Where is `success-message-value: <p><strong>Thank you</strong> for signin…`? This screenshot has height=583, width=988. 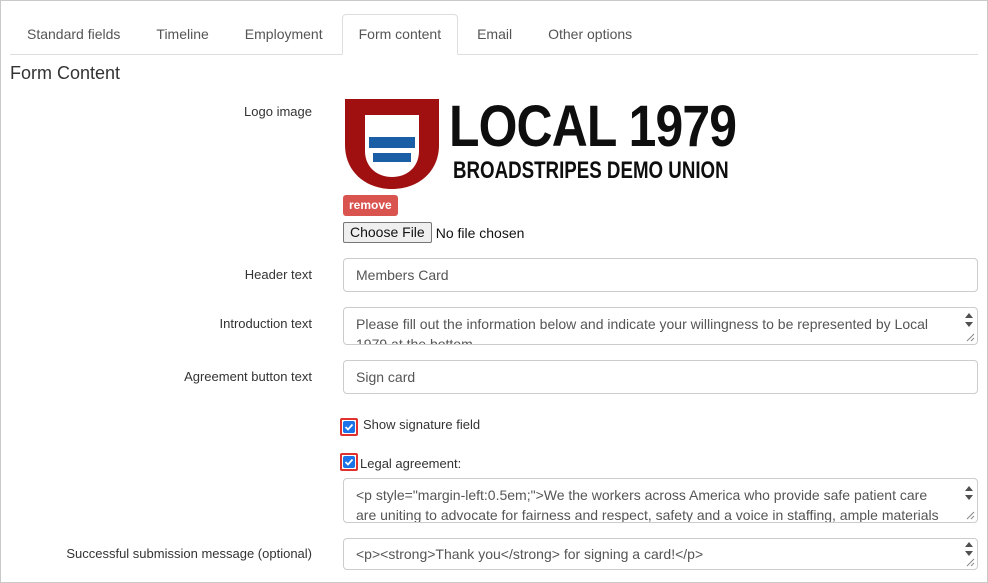
success-message-value: <p><strong>Thank you</strong> for signin… is located at coordinates (530, 554).